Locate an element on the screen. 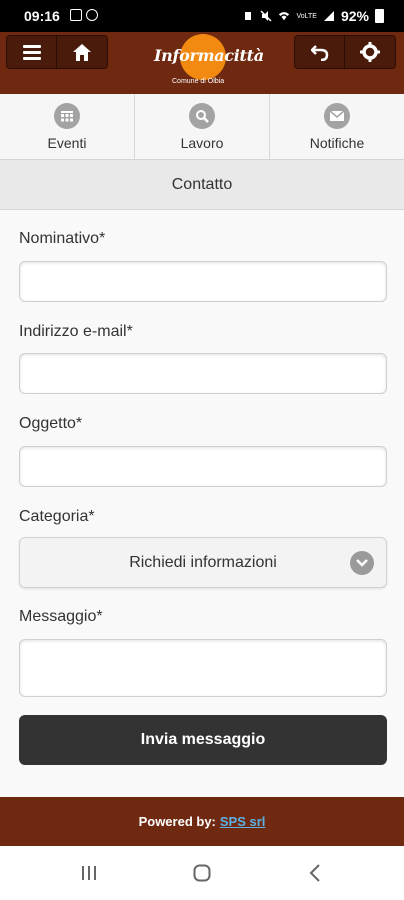 The width and height of the screenshot is (404, 900). tab-notifiche: Notifiche is located at coordinates (337, 126).